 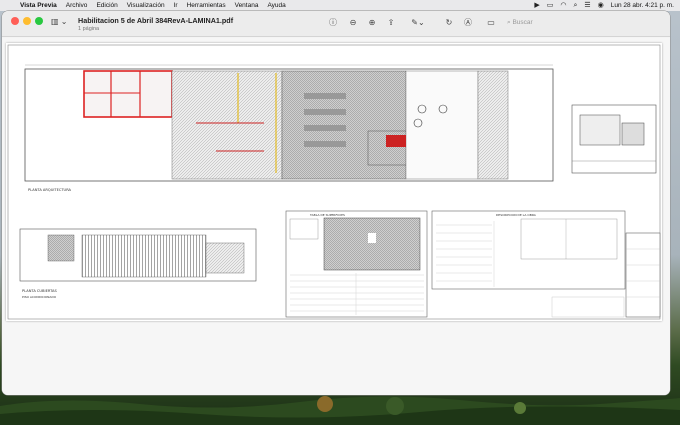 What do you see at coordinates (106, 5) in the screenshot?
I see `menu-edicion: Edición` at bounding box center [106, 5].